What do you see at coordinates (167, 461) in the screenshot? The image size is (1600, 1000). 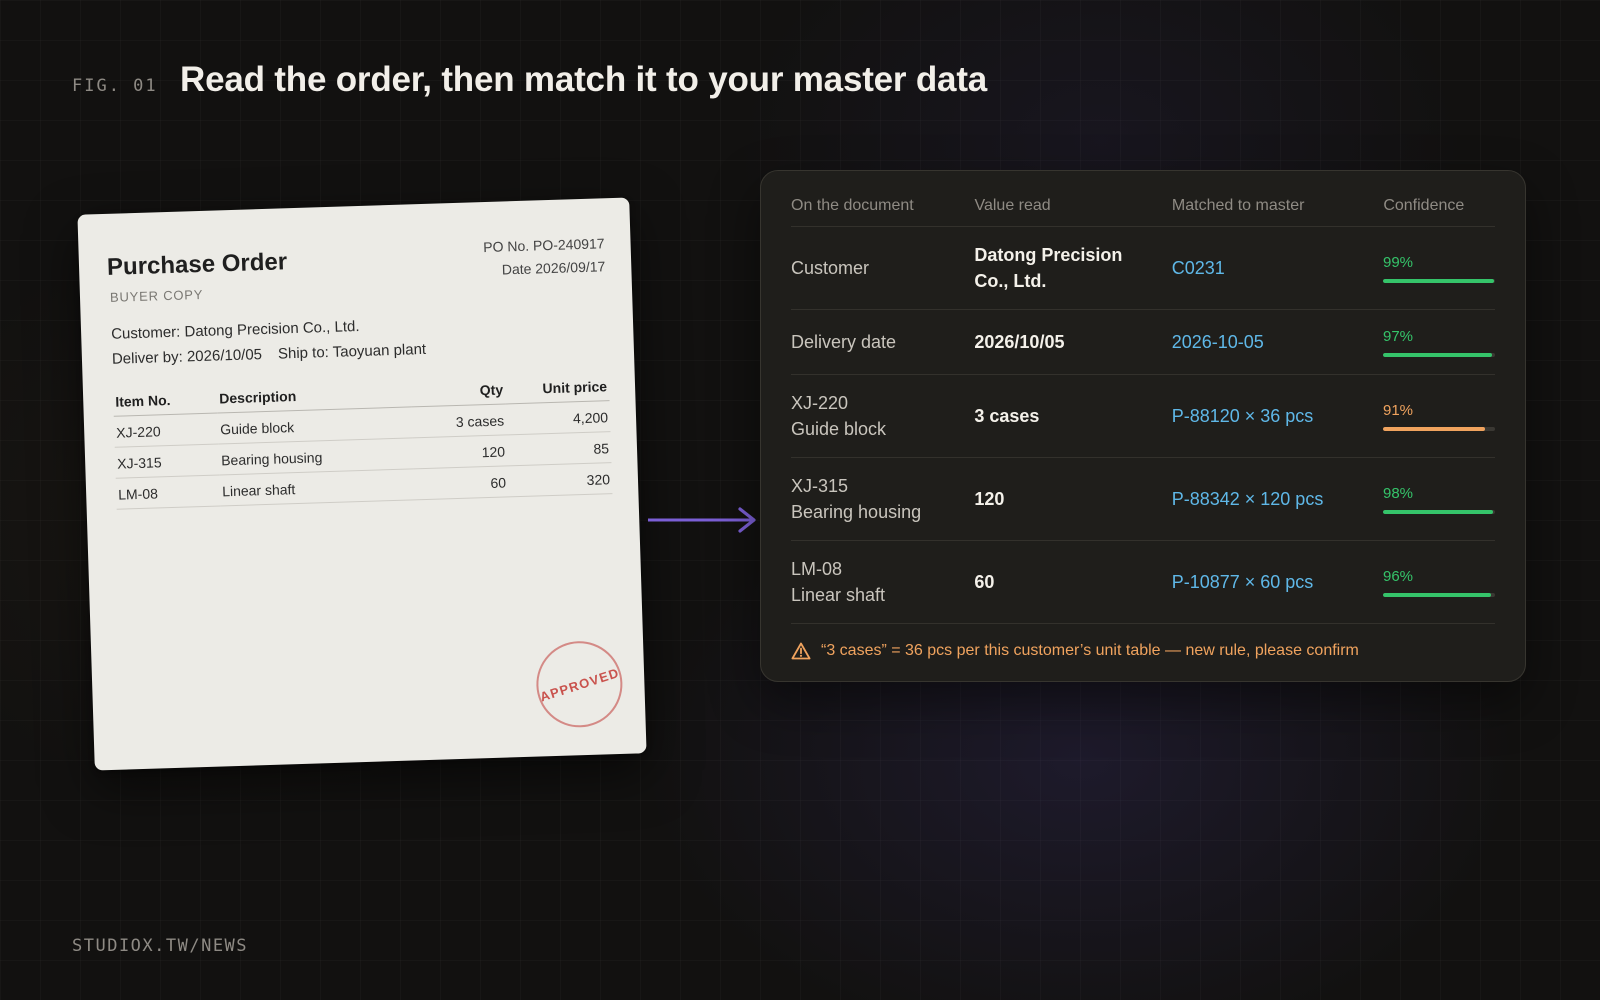 I see `po-item: XJ-315` at bounding box center [167, 461].